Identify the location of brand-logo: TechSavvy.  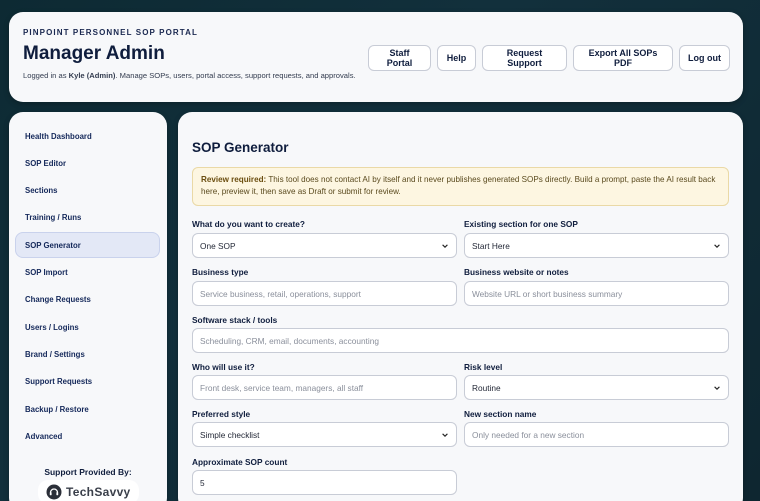
(88, 490).